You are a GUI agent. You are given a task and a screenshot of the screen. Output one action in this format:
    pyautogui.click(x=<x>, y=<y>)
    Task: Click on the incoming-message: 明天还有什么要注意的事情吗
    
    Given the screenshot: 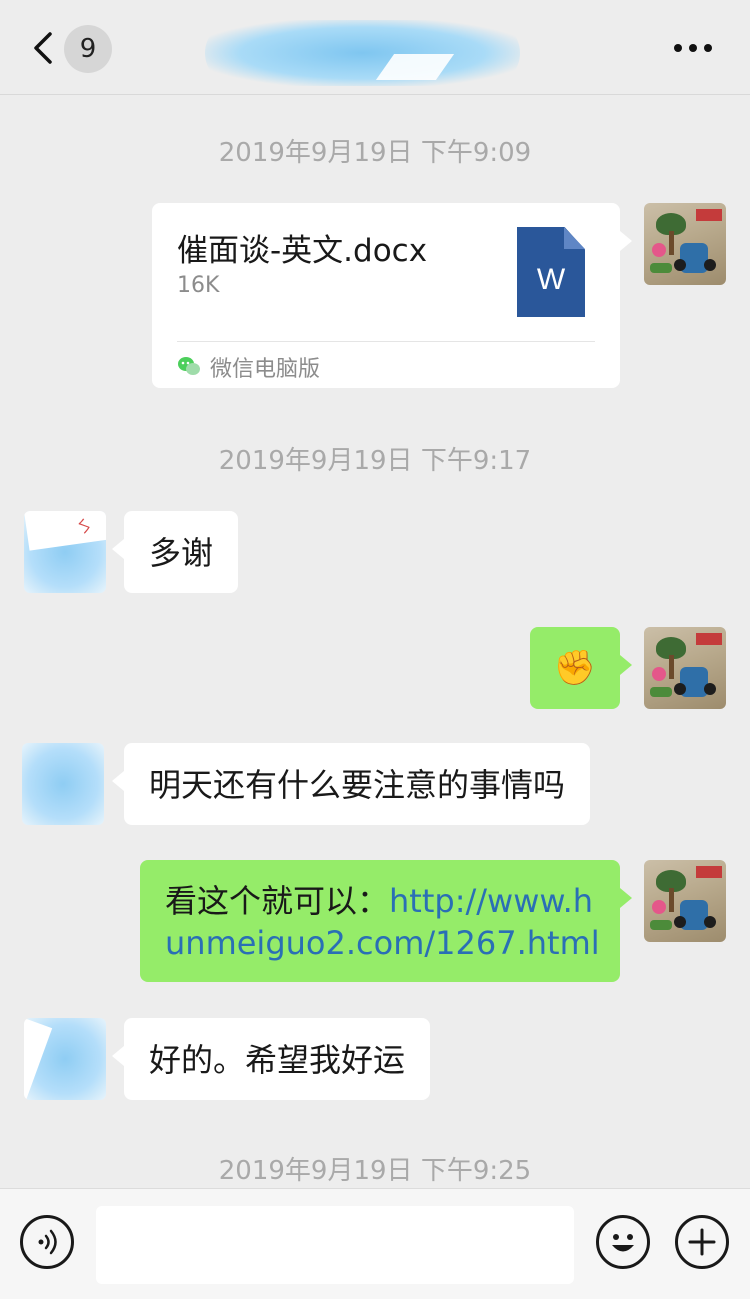 What is the action you would take?
    pyautogui.click(x=351, y=784)
    